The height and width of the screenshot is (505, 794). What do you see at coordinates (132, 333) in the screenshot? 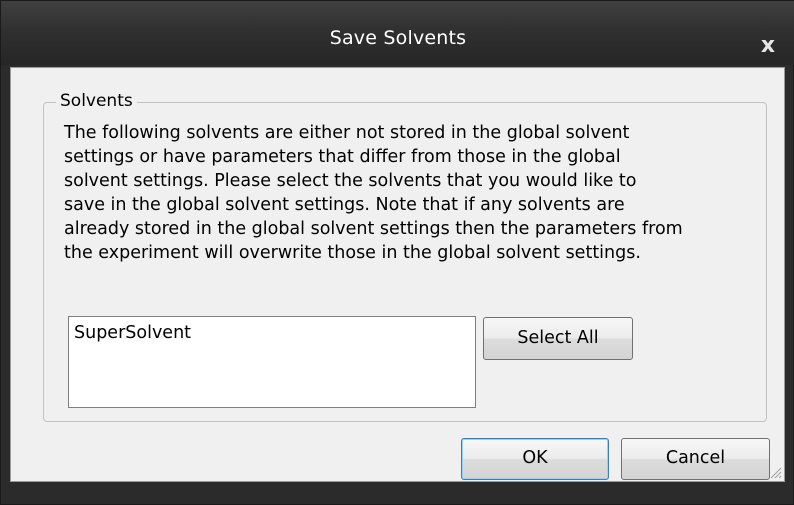
I see `list-item: SuperSolvent` at bounding box center [132, 333].